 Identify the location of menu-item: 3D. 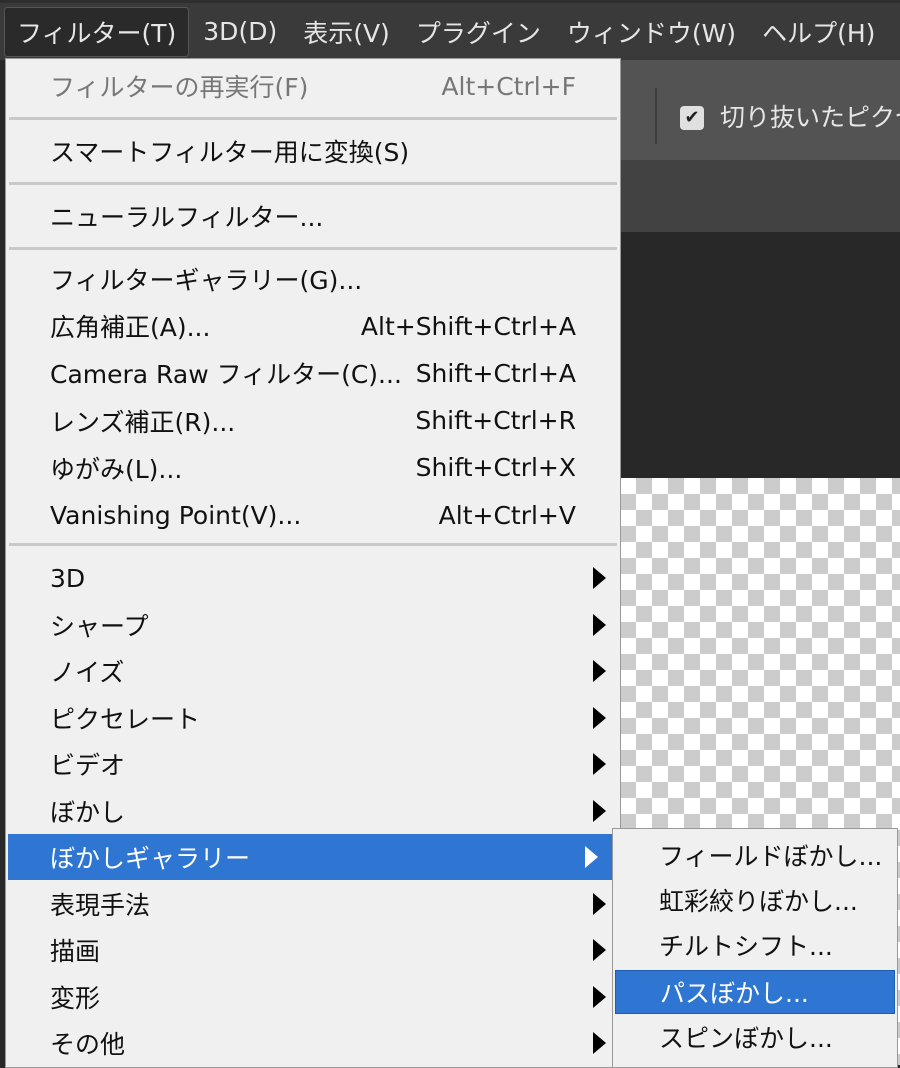
(313, 578).